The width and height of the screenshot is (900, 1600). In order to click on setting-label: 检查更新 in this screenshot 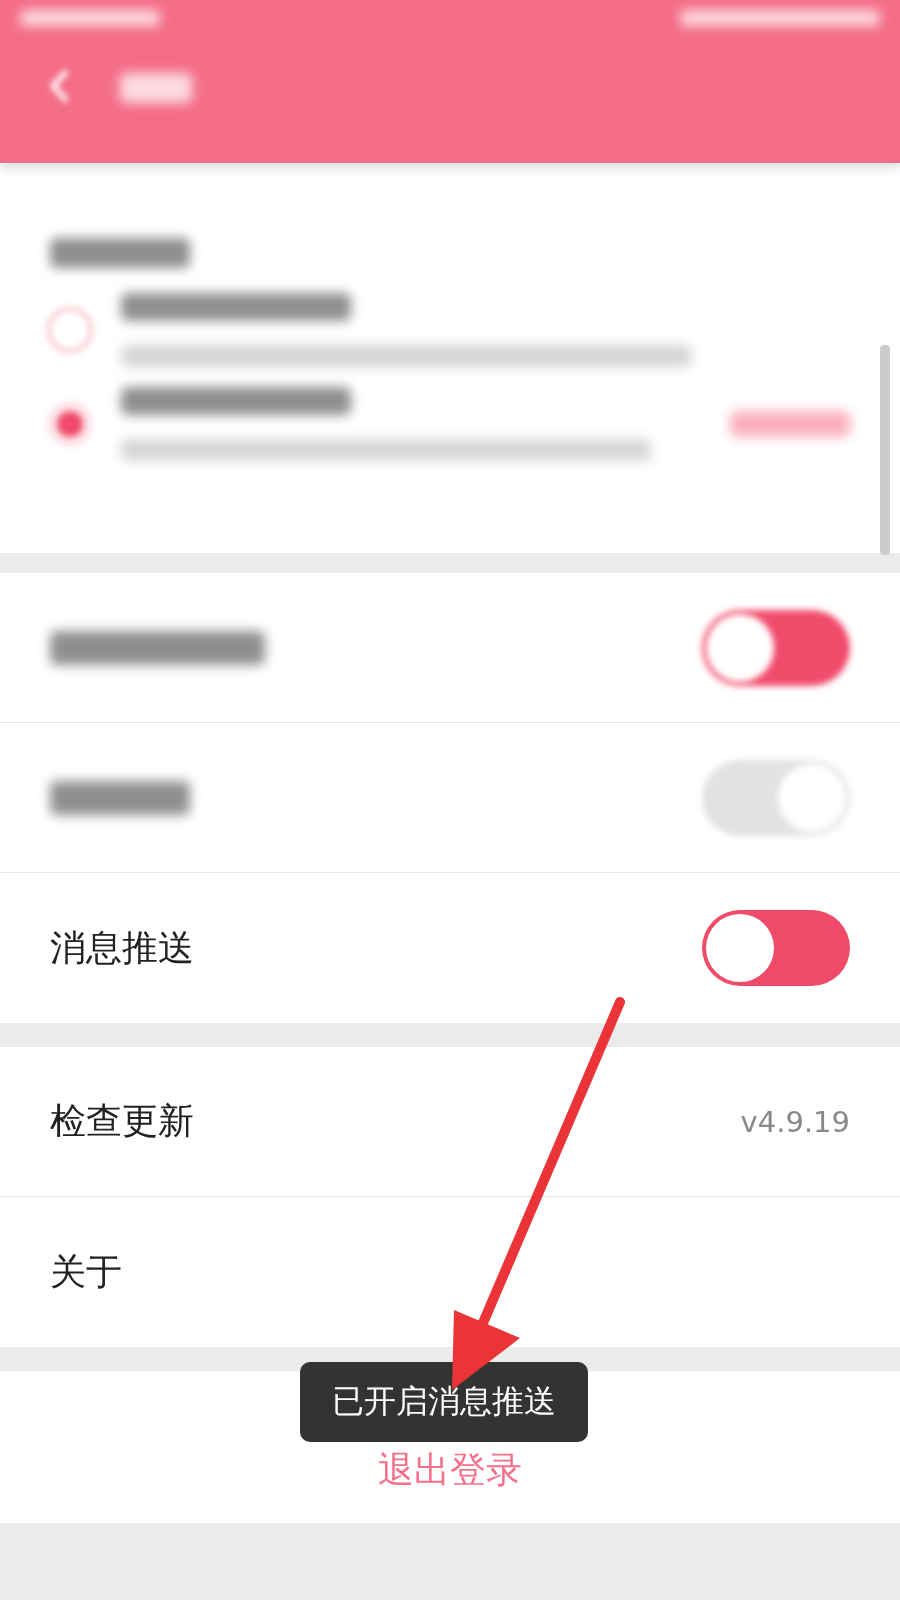, I will do `click(122, 1121)`.